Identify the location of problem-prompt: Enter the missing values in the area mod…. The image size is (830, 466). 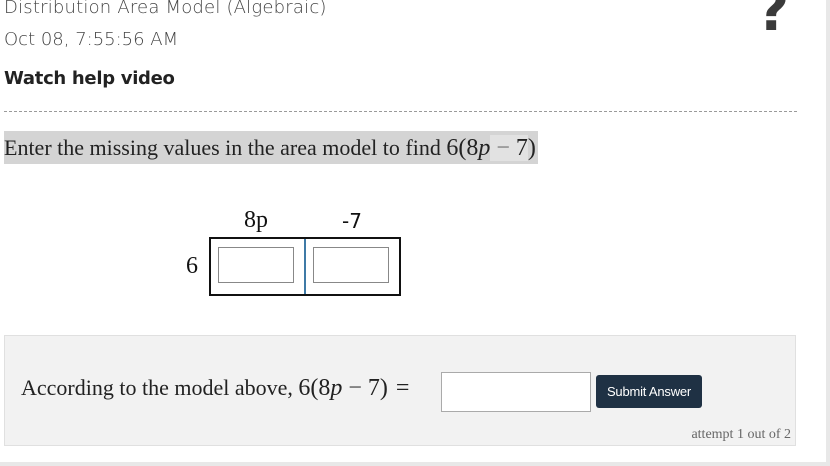
(271, 147).